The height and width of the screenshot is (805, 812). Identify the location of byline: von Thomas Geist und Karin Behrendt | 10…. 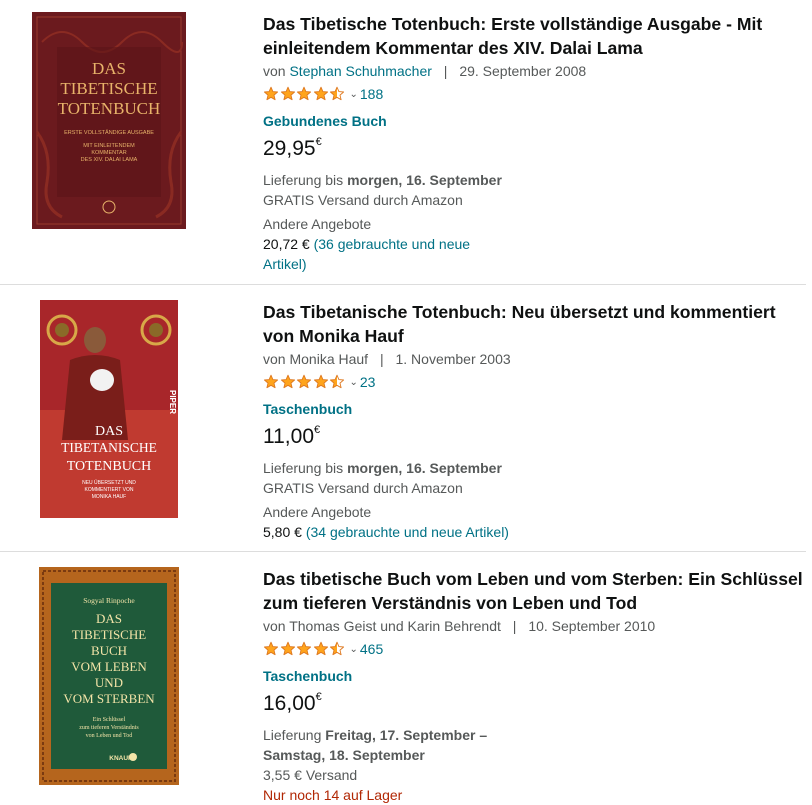
(533, 626).